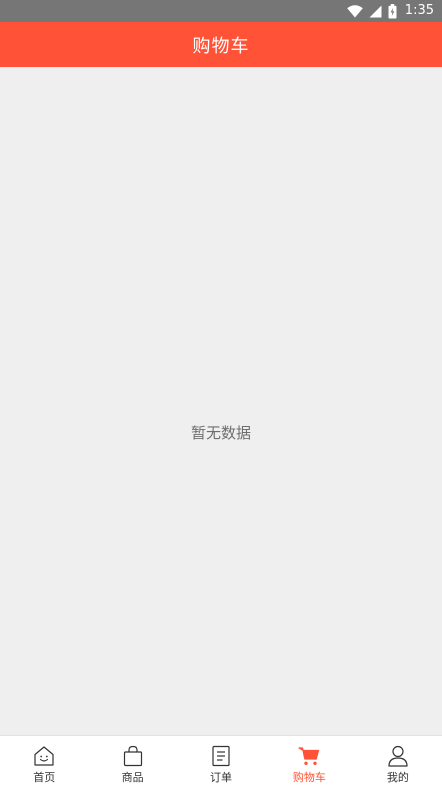 The image size is (442, 786). I want to click on tab-profile: 我的, so click(398, 761).